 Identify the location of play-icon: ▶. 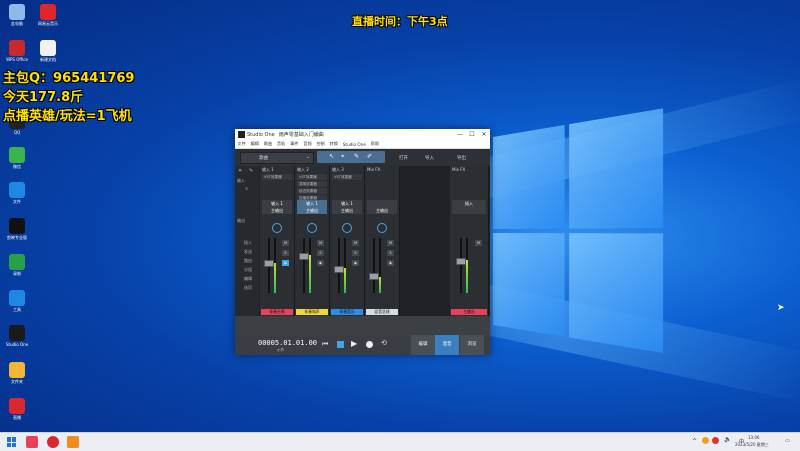
(354, 343).